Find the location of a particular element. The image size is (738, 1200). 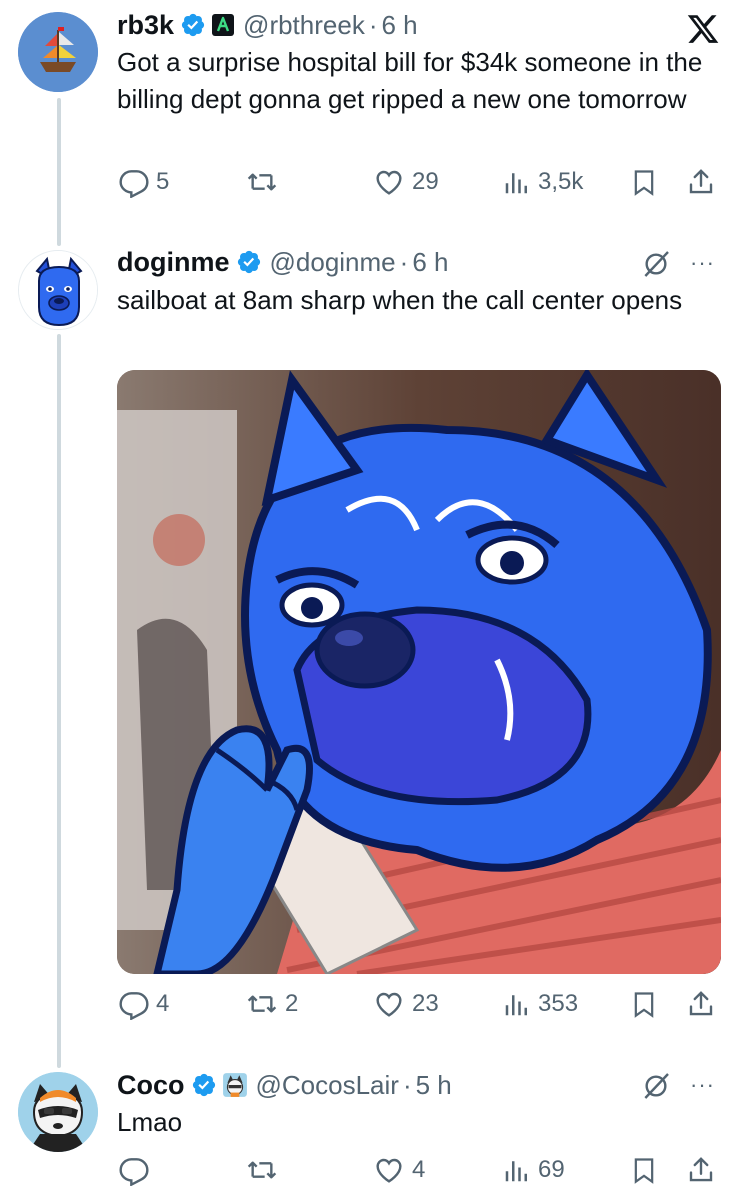

like-count: 29 is located at coordinates (425, 181).